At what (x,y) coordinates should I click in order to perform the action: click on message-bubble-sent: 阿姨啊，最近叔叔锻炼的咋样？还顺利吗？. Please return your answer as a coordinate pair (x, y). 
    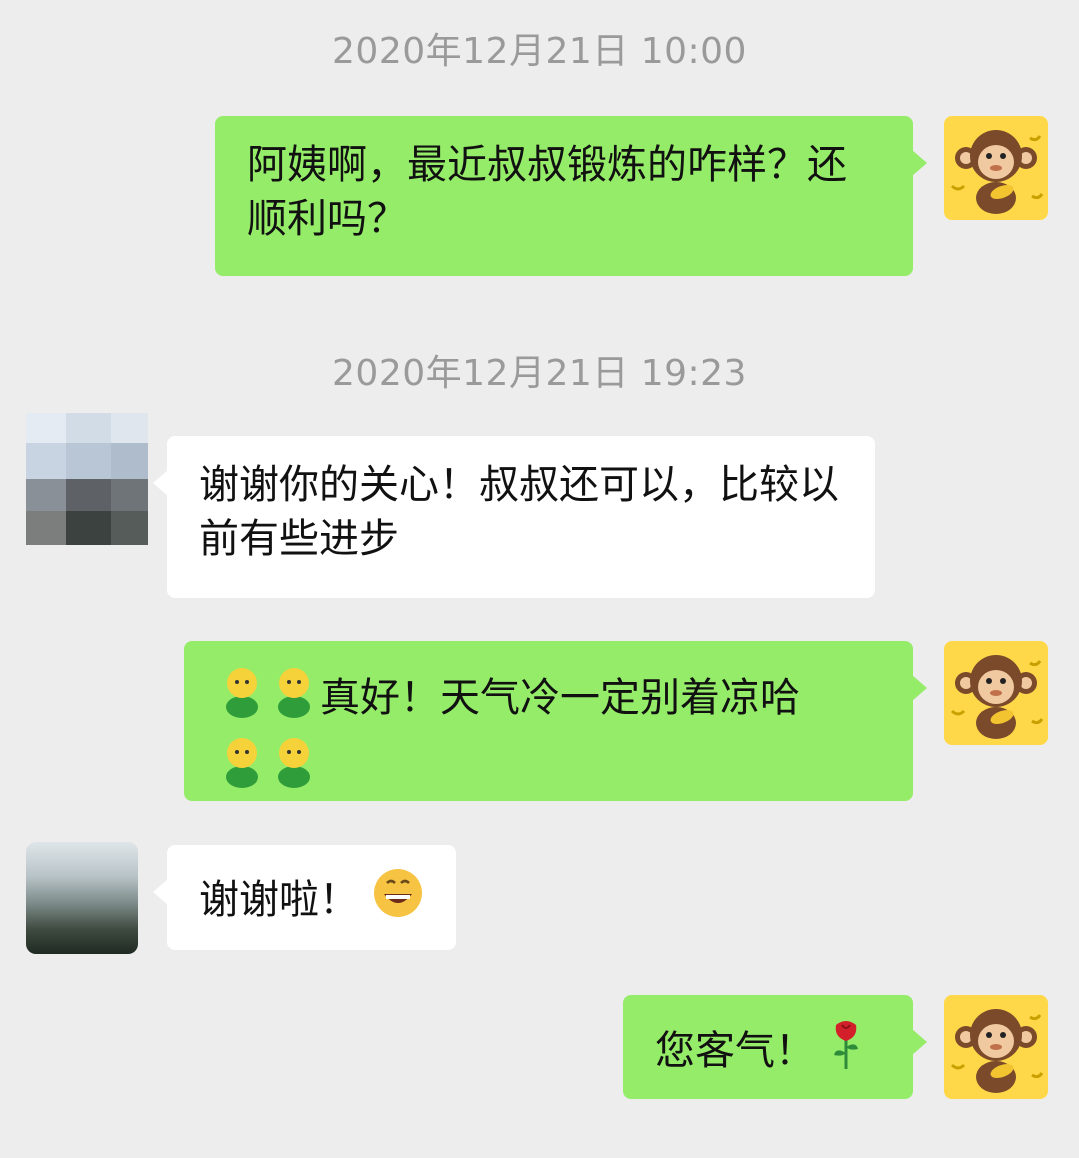
    Looking at the image, I should click on (571, 196).